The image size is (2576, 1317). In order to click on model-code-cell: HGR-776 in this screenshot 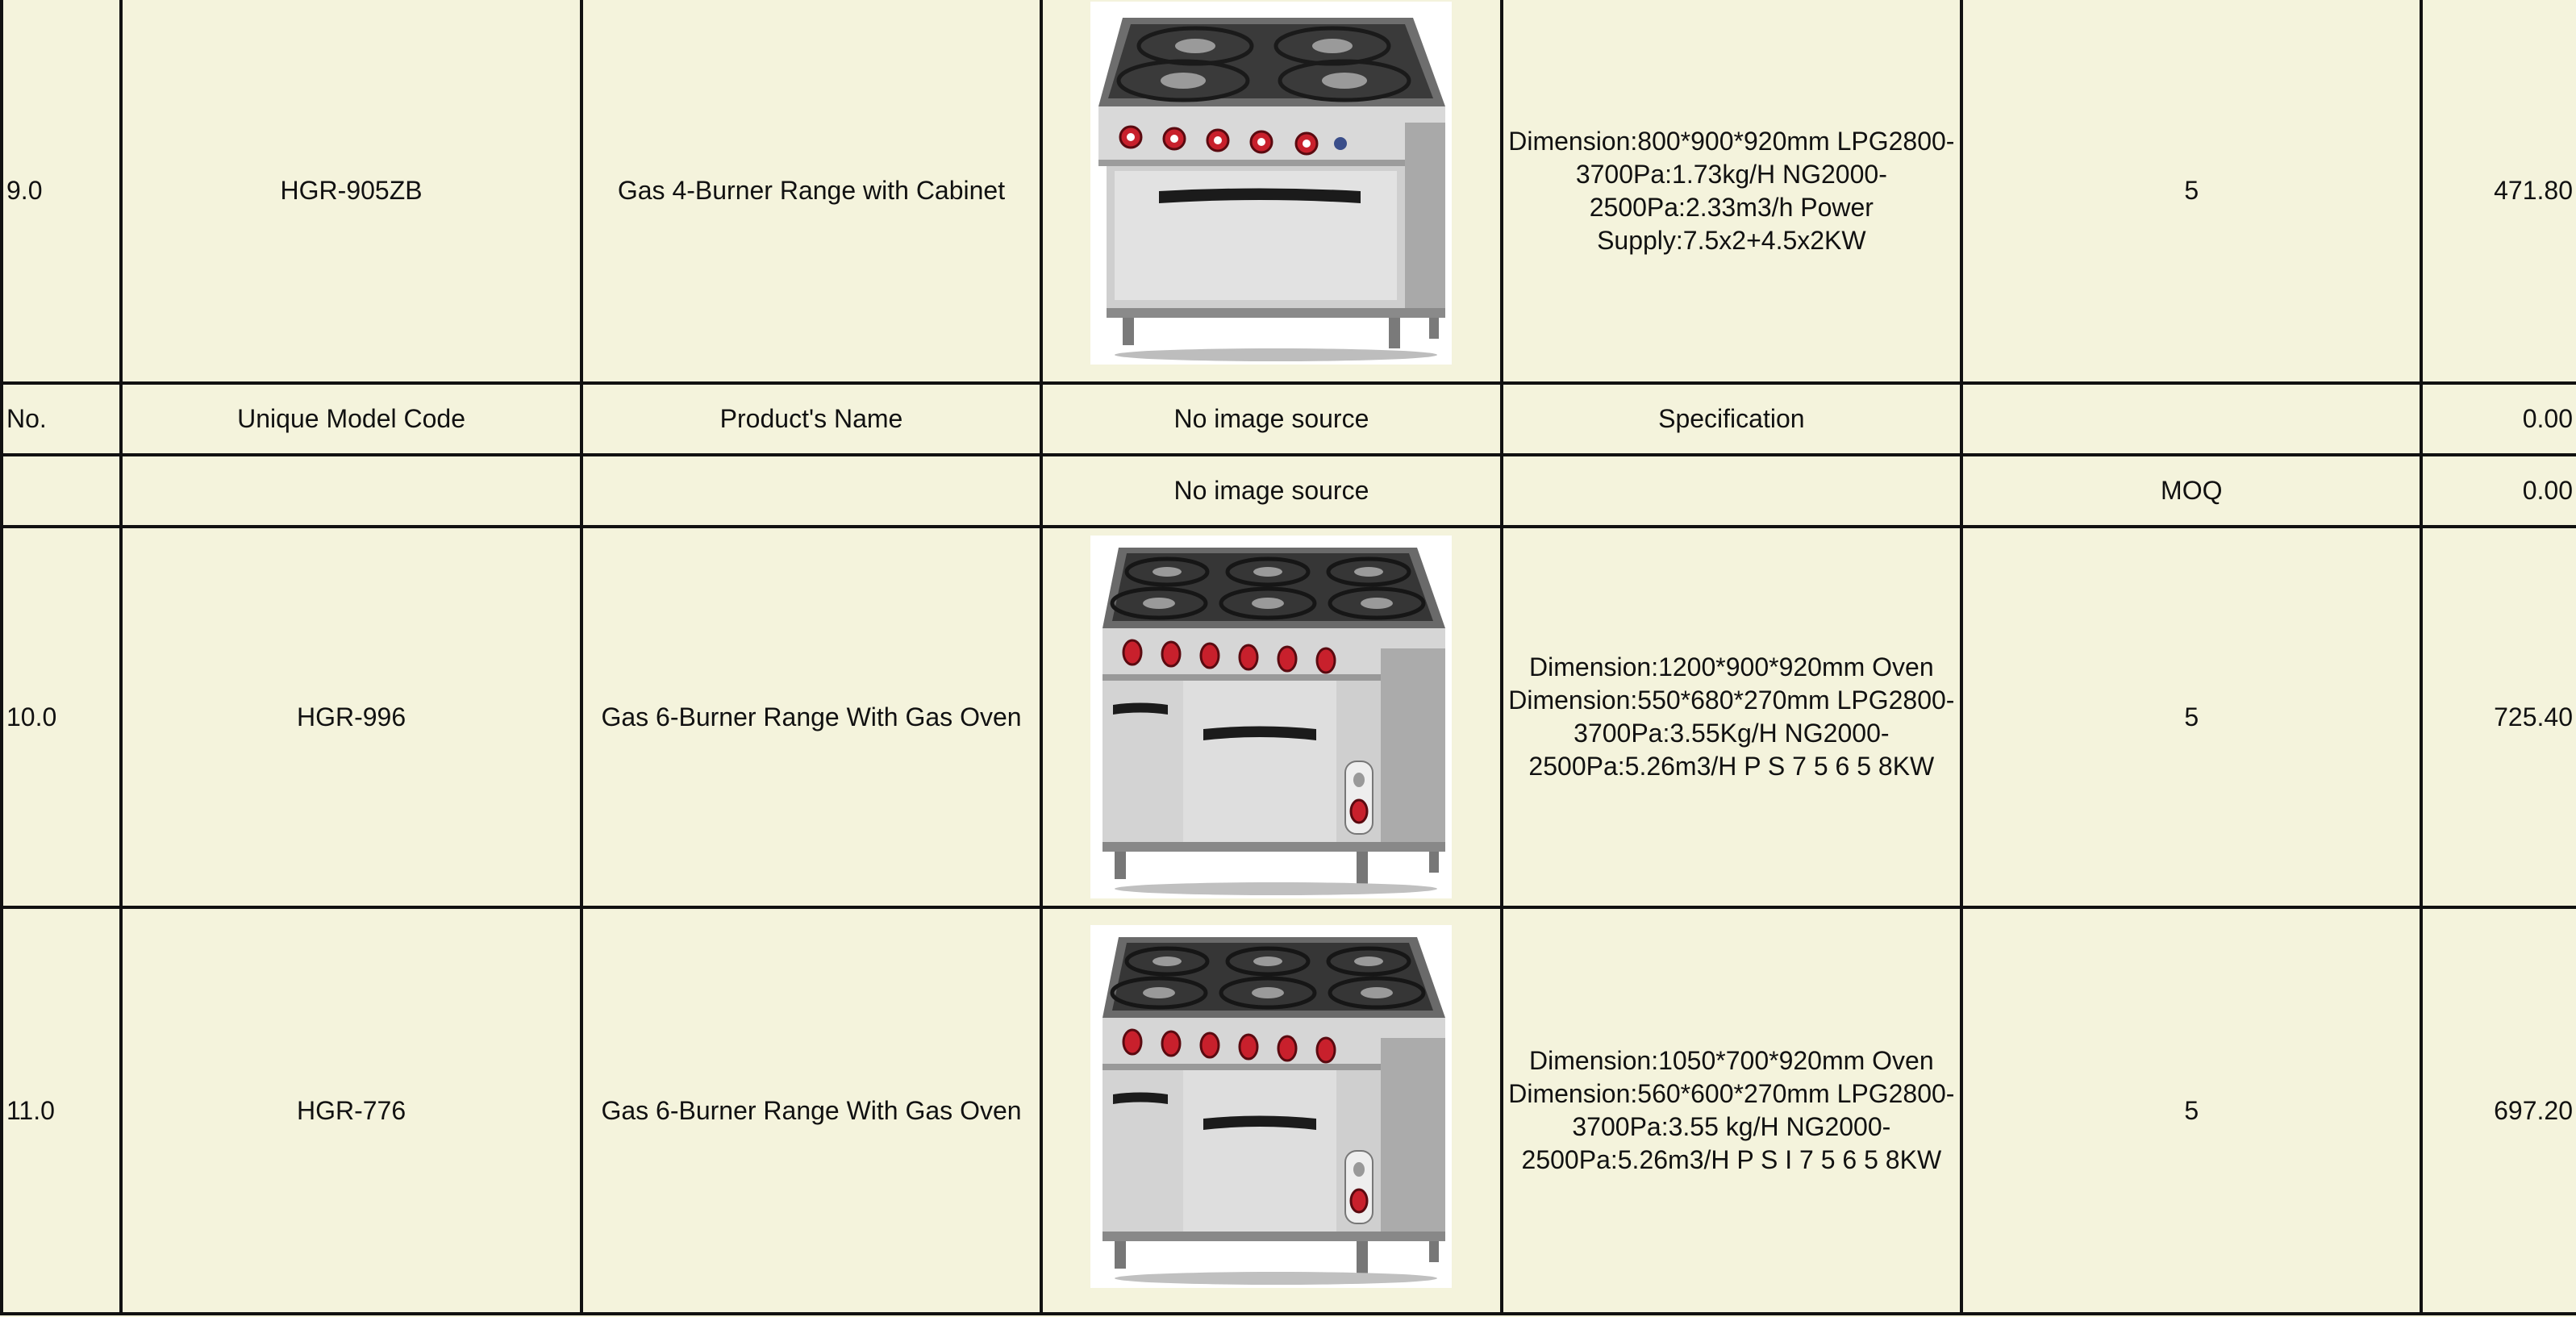, I will do `click(351, 1110)`.